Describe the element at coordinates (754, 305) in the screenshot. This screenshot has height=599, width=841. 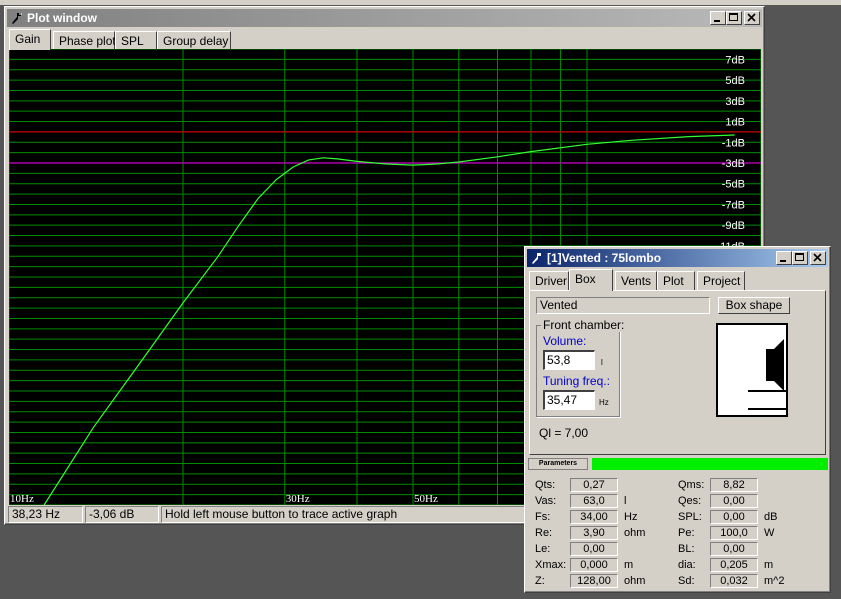
I see `box-shape-button: Box shape` at that location.